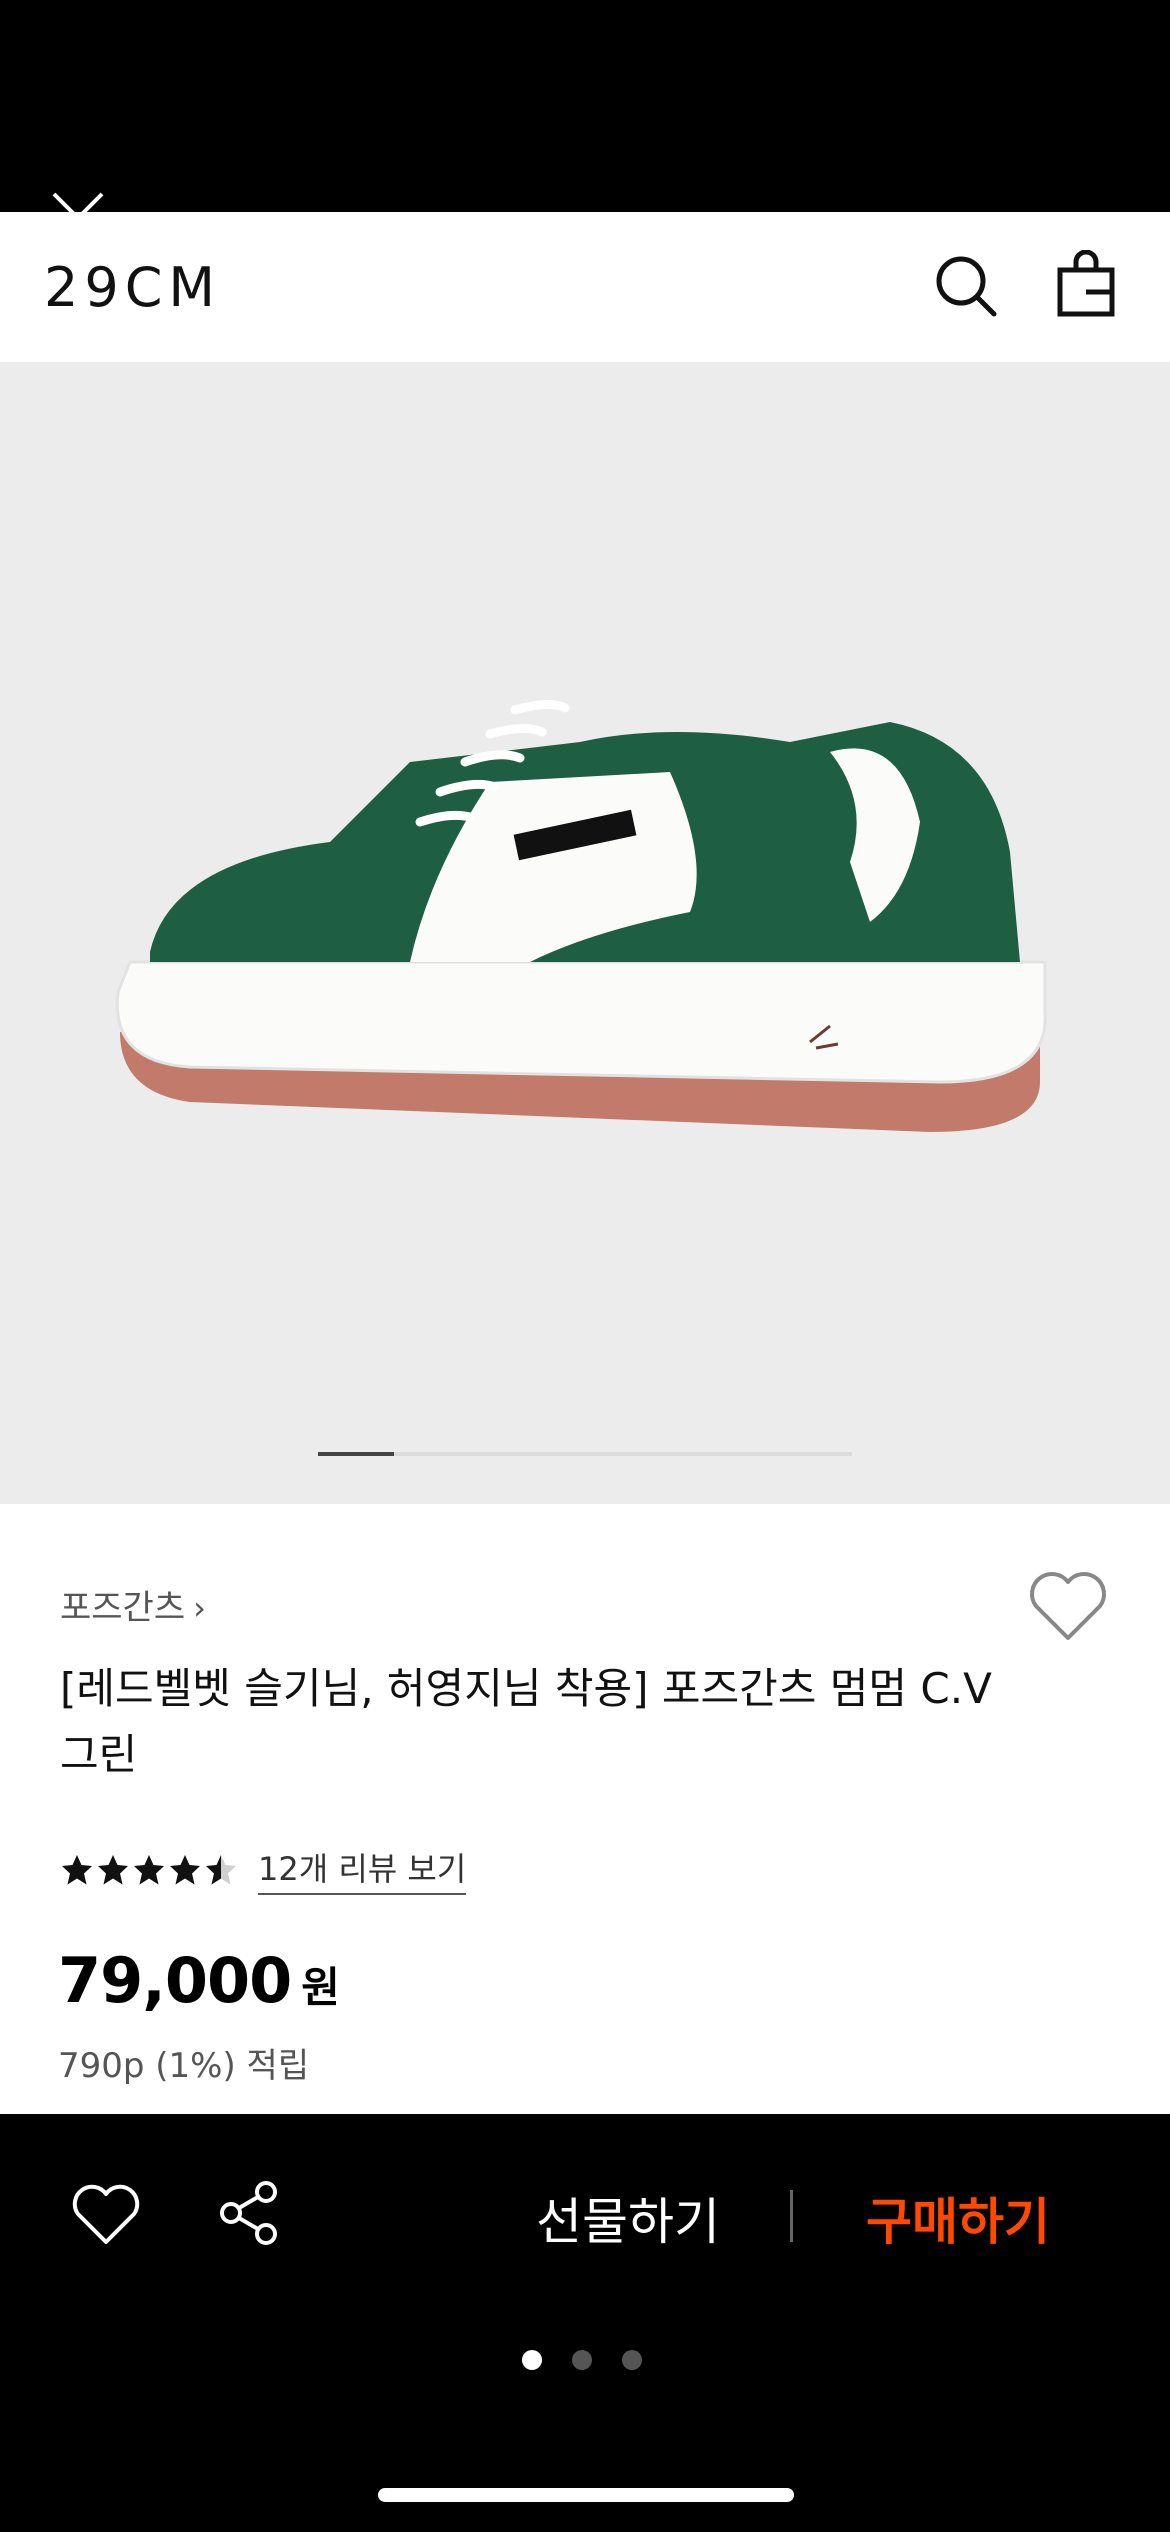  I want to click on rating-row: 12개 리뷰 보기, so click(263, 1869).